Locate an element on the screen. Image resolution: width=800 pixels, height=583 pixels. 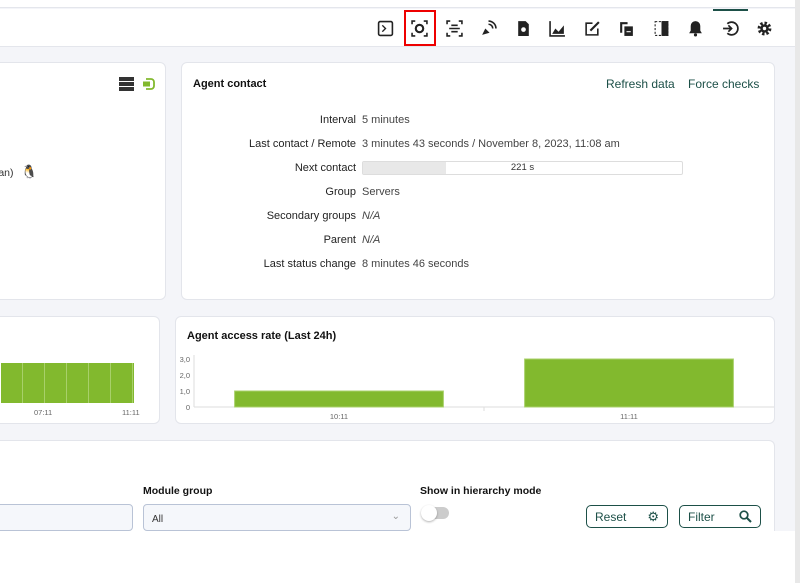
y-tick: 0 is located at coordinates (188, 407).